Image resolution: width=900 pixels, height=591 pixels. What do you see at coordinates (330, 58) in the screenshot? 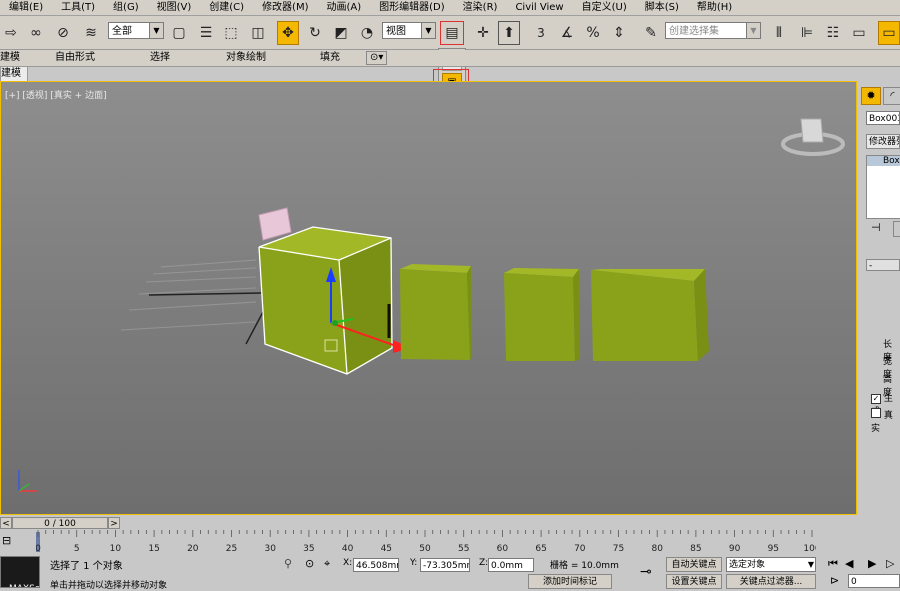
I see `ribbon-tab-populate: 填充` at bounding box center [330, 58].